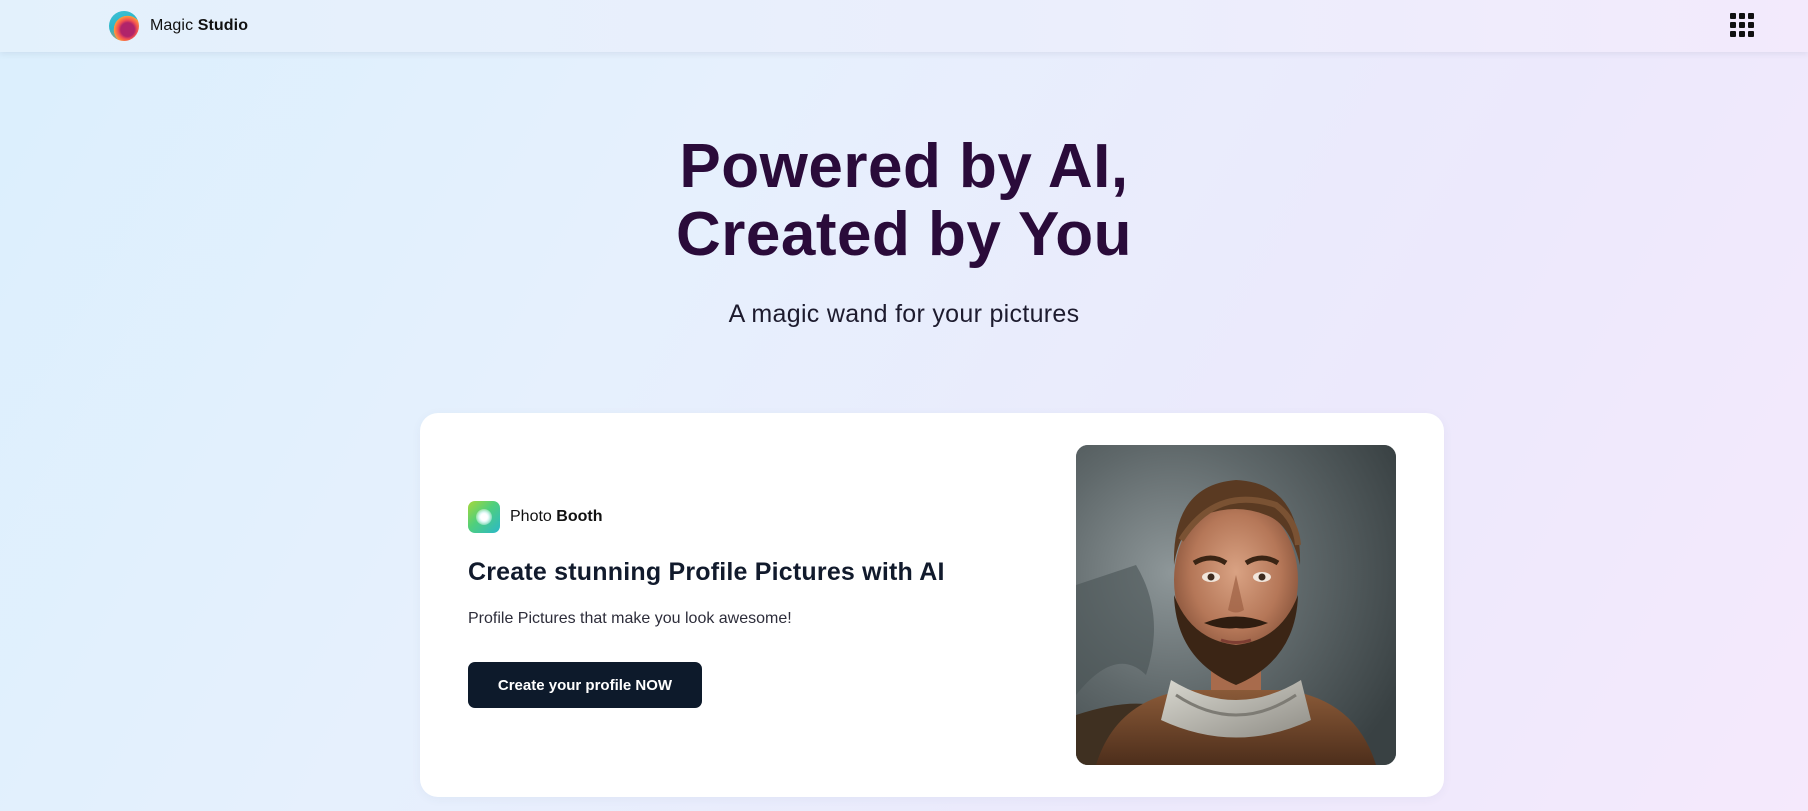  Describe the element at coordinates (223, 25) in the screenshot. I see `brand-name-suffix: Studio` at that location.